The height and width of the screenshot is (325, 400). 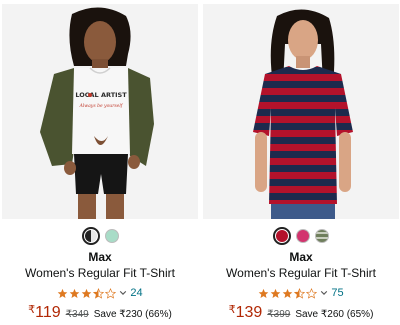 I want to click on swatch-olive-stripe, so click(x=322, y=236).